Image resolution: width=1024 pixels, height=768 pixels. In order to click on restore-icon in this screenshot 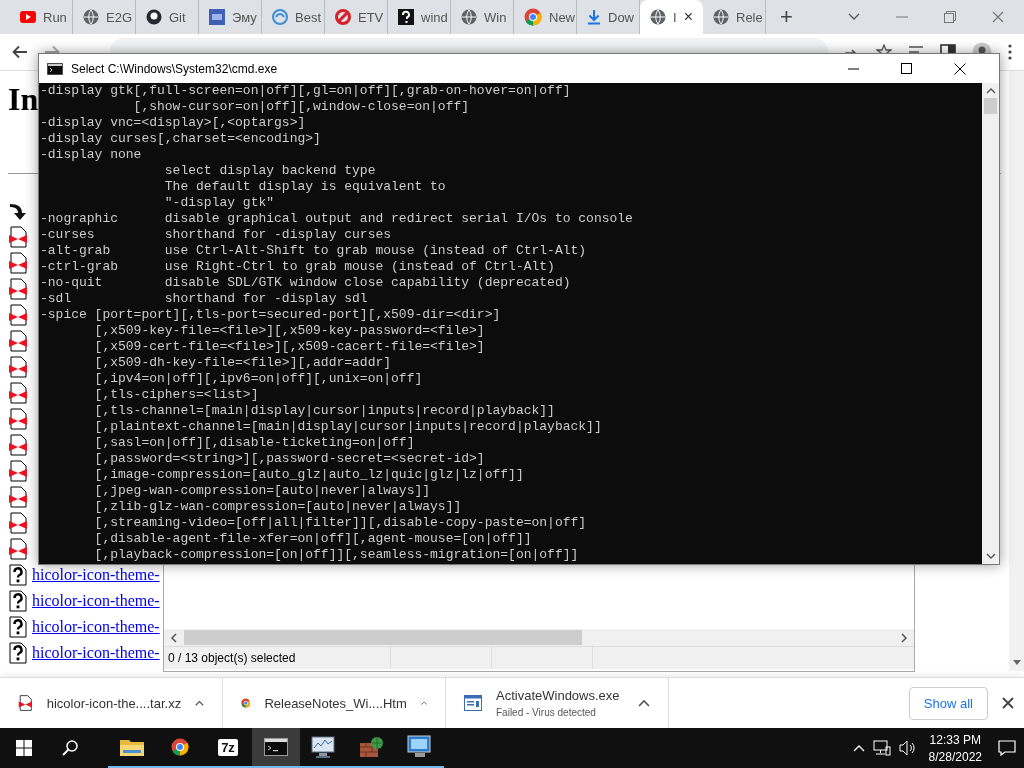, I will do `click(950, 17)`.